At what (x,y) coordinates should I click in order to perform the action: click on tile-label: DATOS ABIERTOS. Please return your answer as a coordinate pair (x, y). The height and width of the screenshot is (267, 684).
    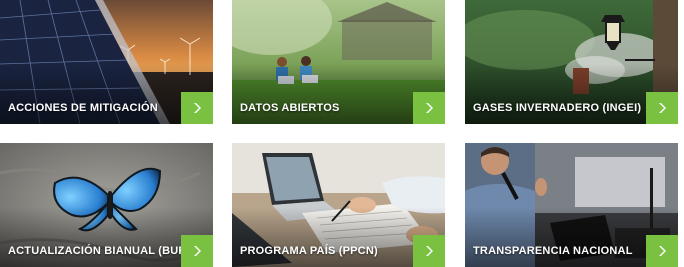
    Looking at the image, I should click on (290, 108).